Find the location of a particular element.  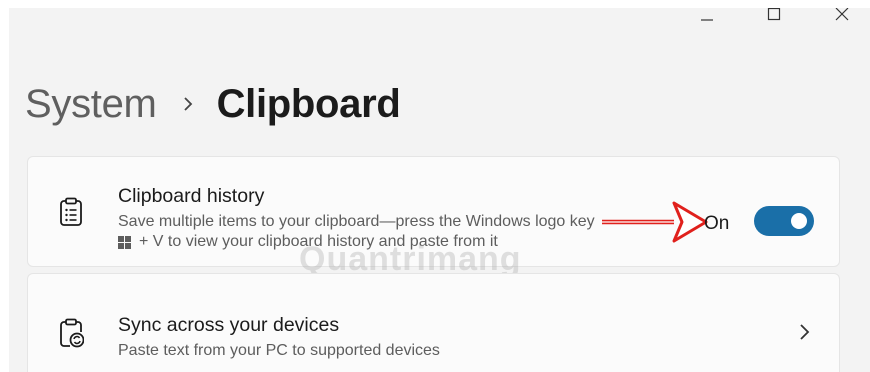

clipboard-sync-icon is located at coordinates (72, 333).